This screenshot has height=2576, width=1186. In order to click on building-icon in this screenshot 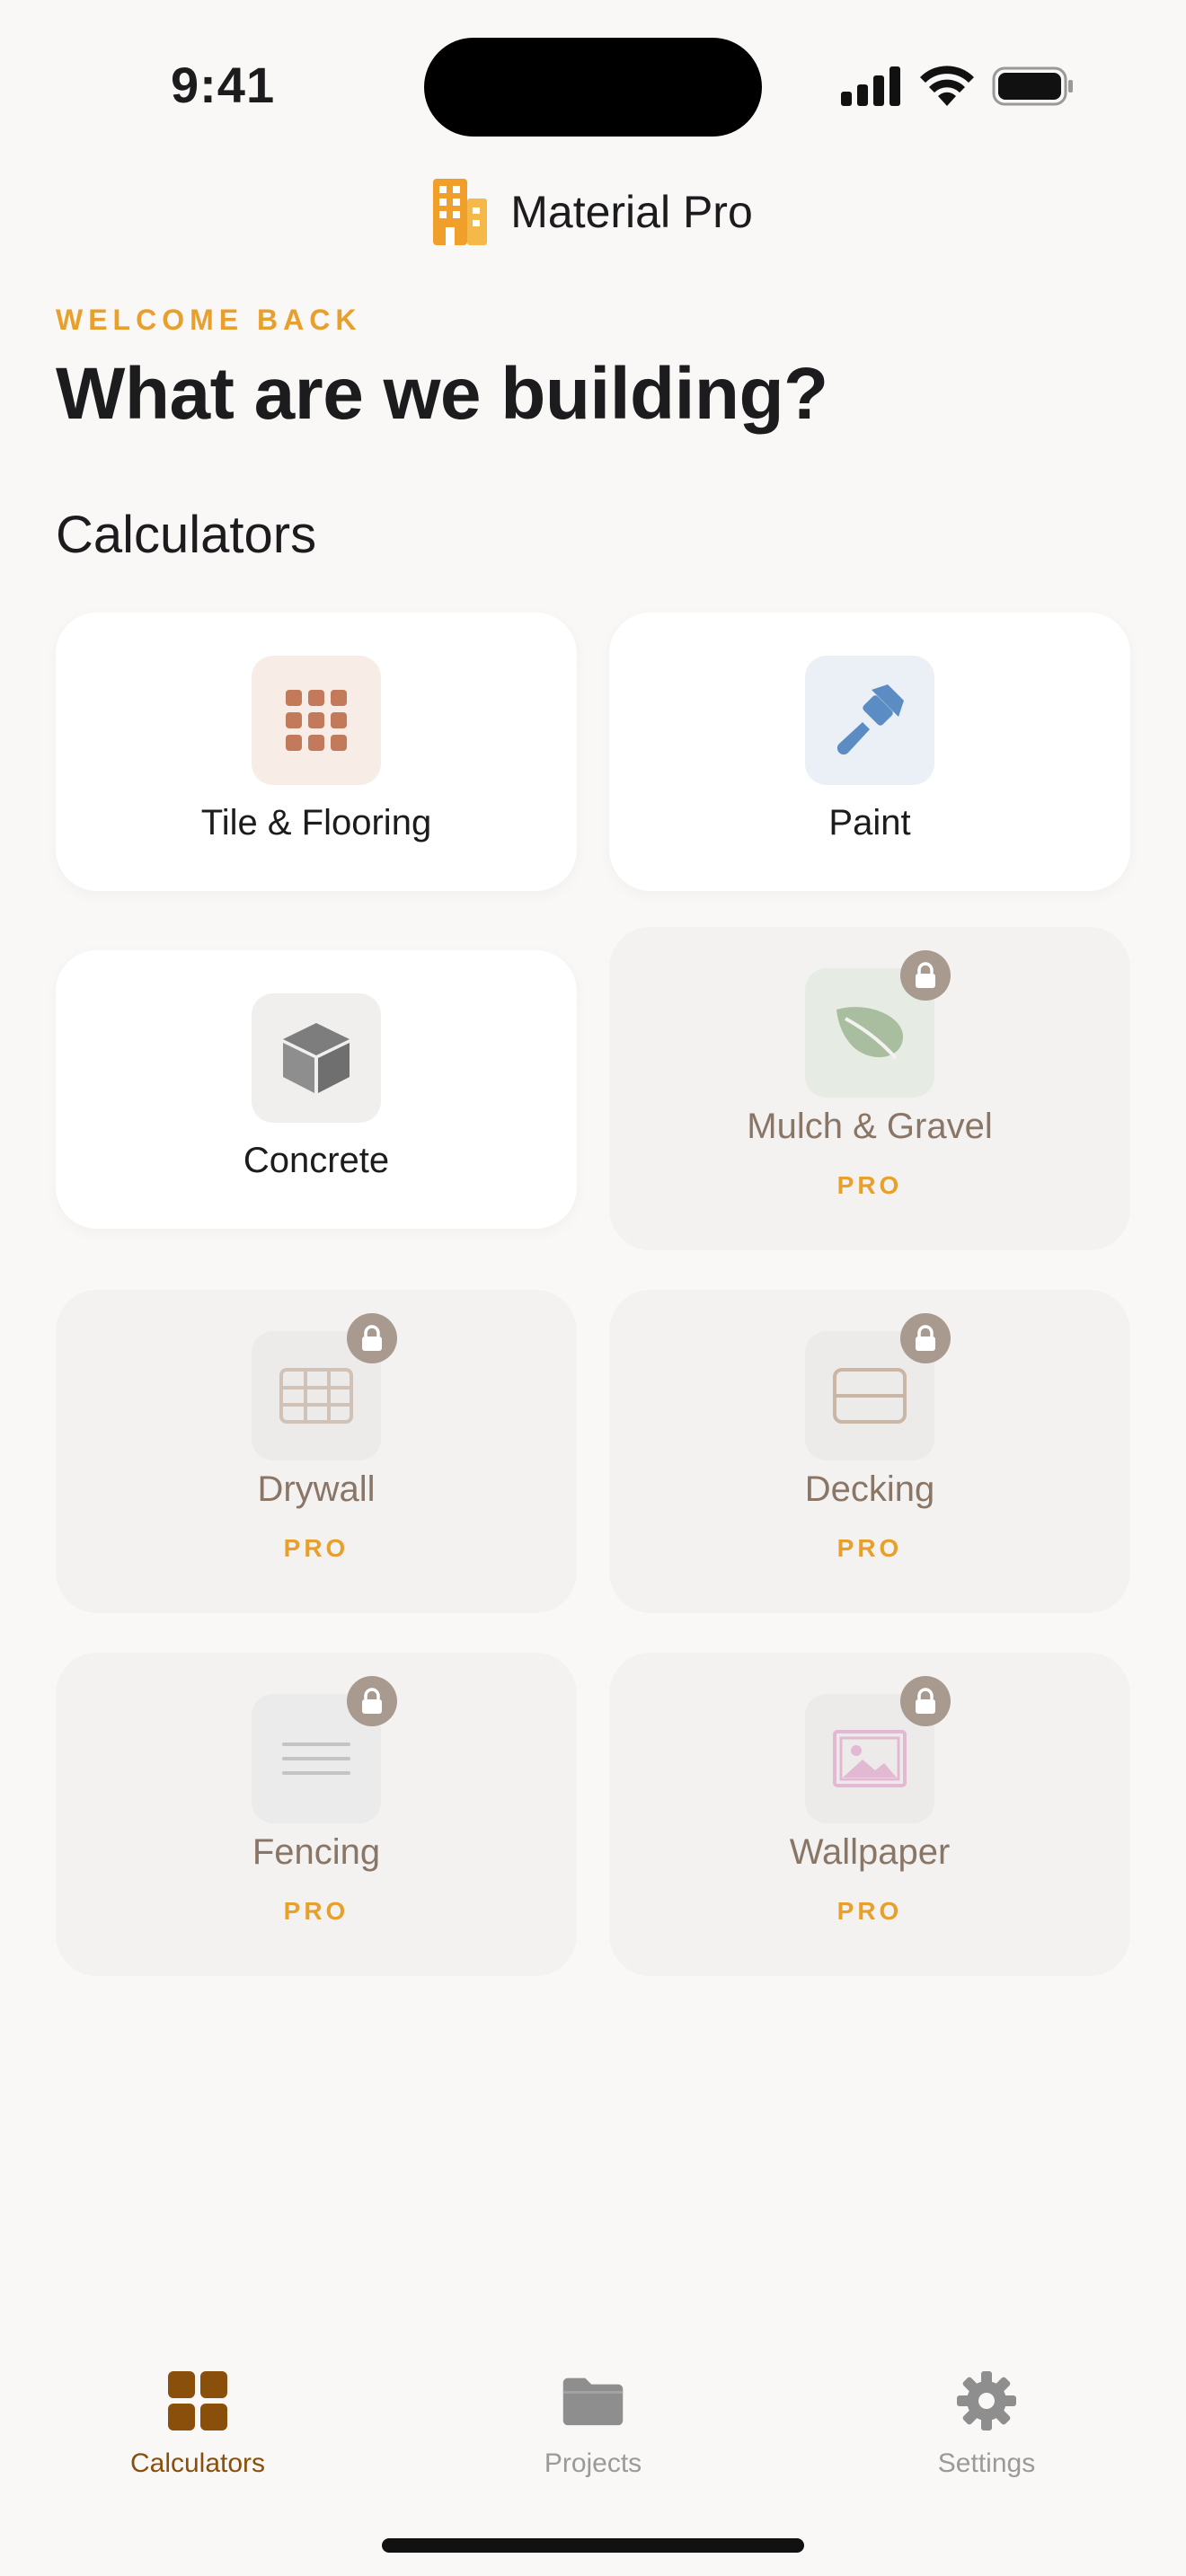, I will do `click(460, 212)`.